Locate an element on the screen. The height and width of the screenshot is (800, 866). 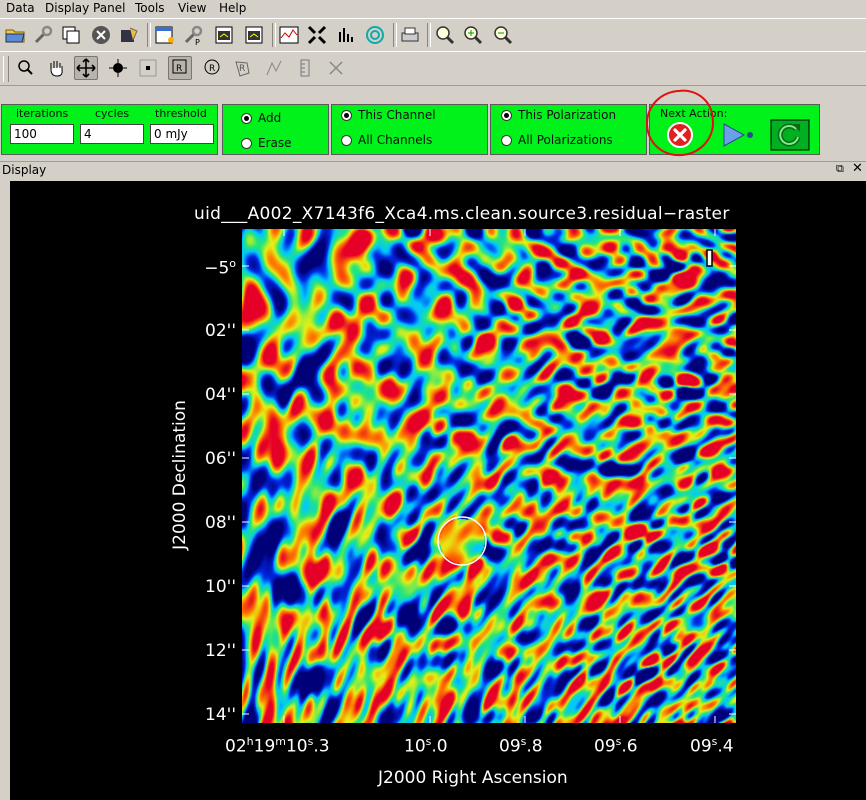
menu-display-panel: Display Panel is located at coordinates (85, 8).